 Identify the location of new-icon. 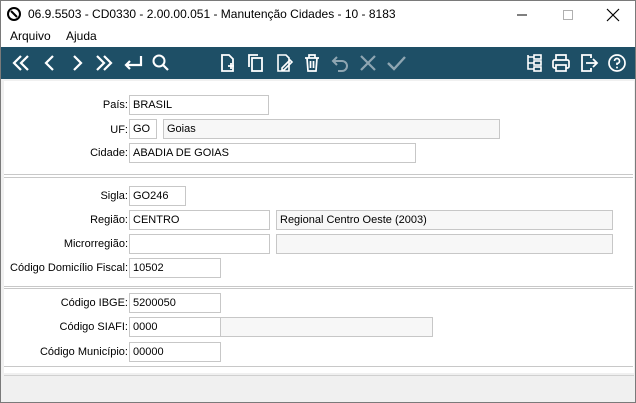
(227, 63).